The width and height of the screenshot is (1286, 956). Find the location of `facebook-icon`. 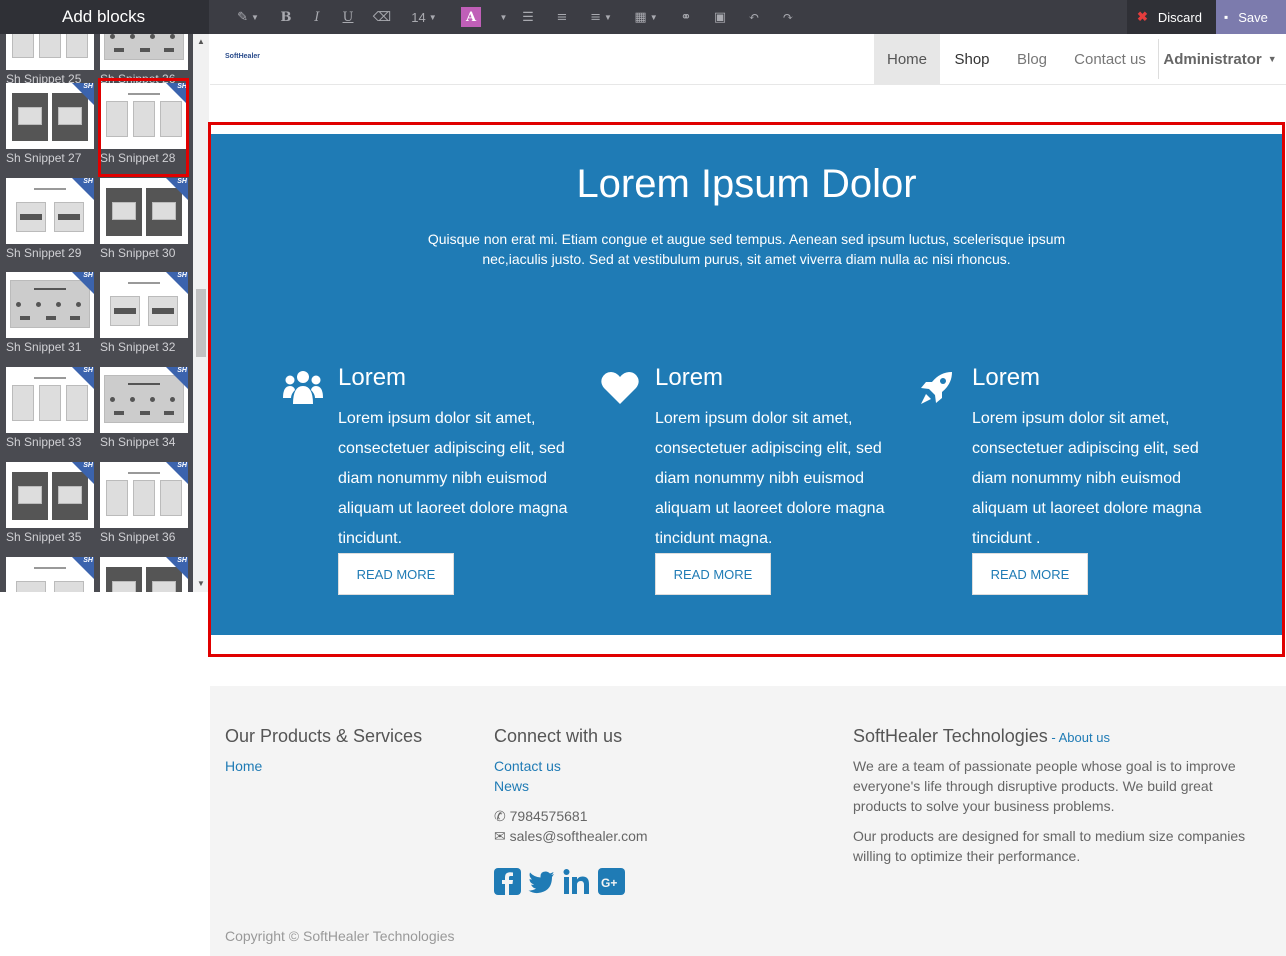

facebook-icon is located at coordinates (507, 881).